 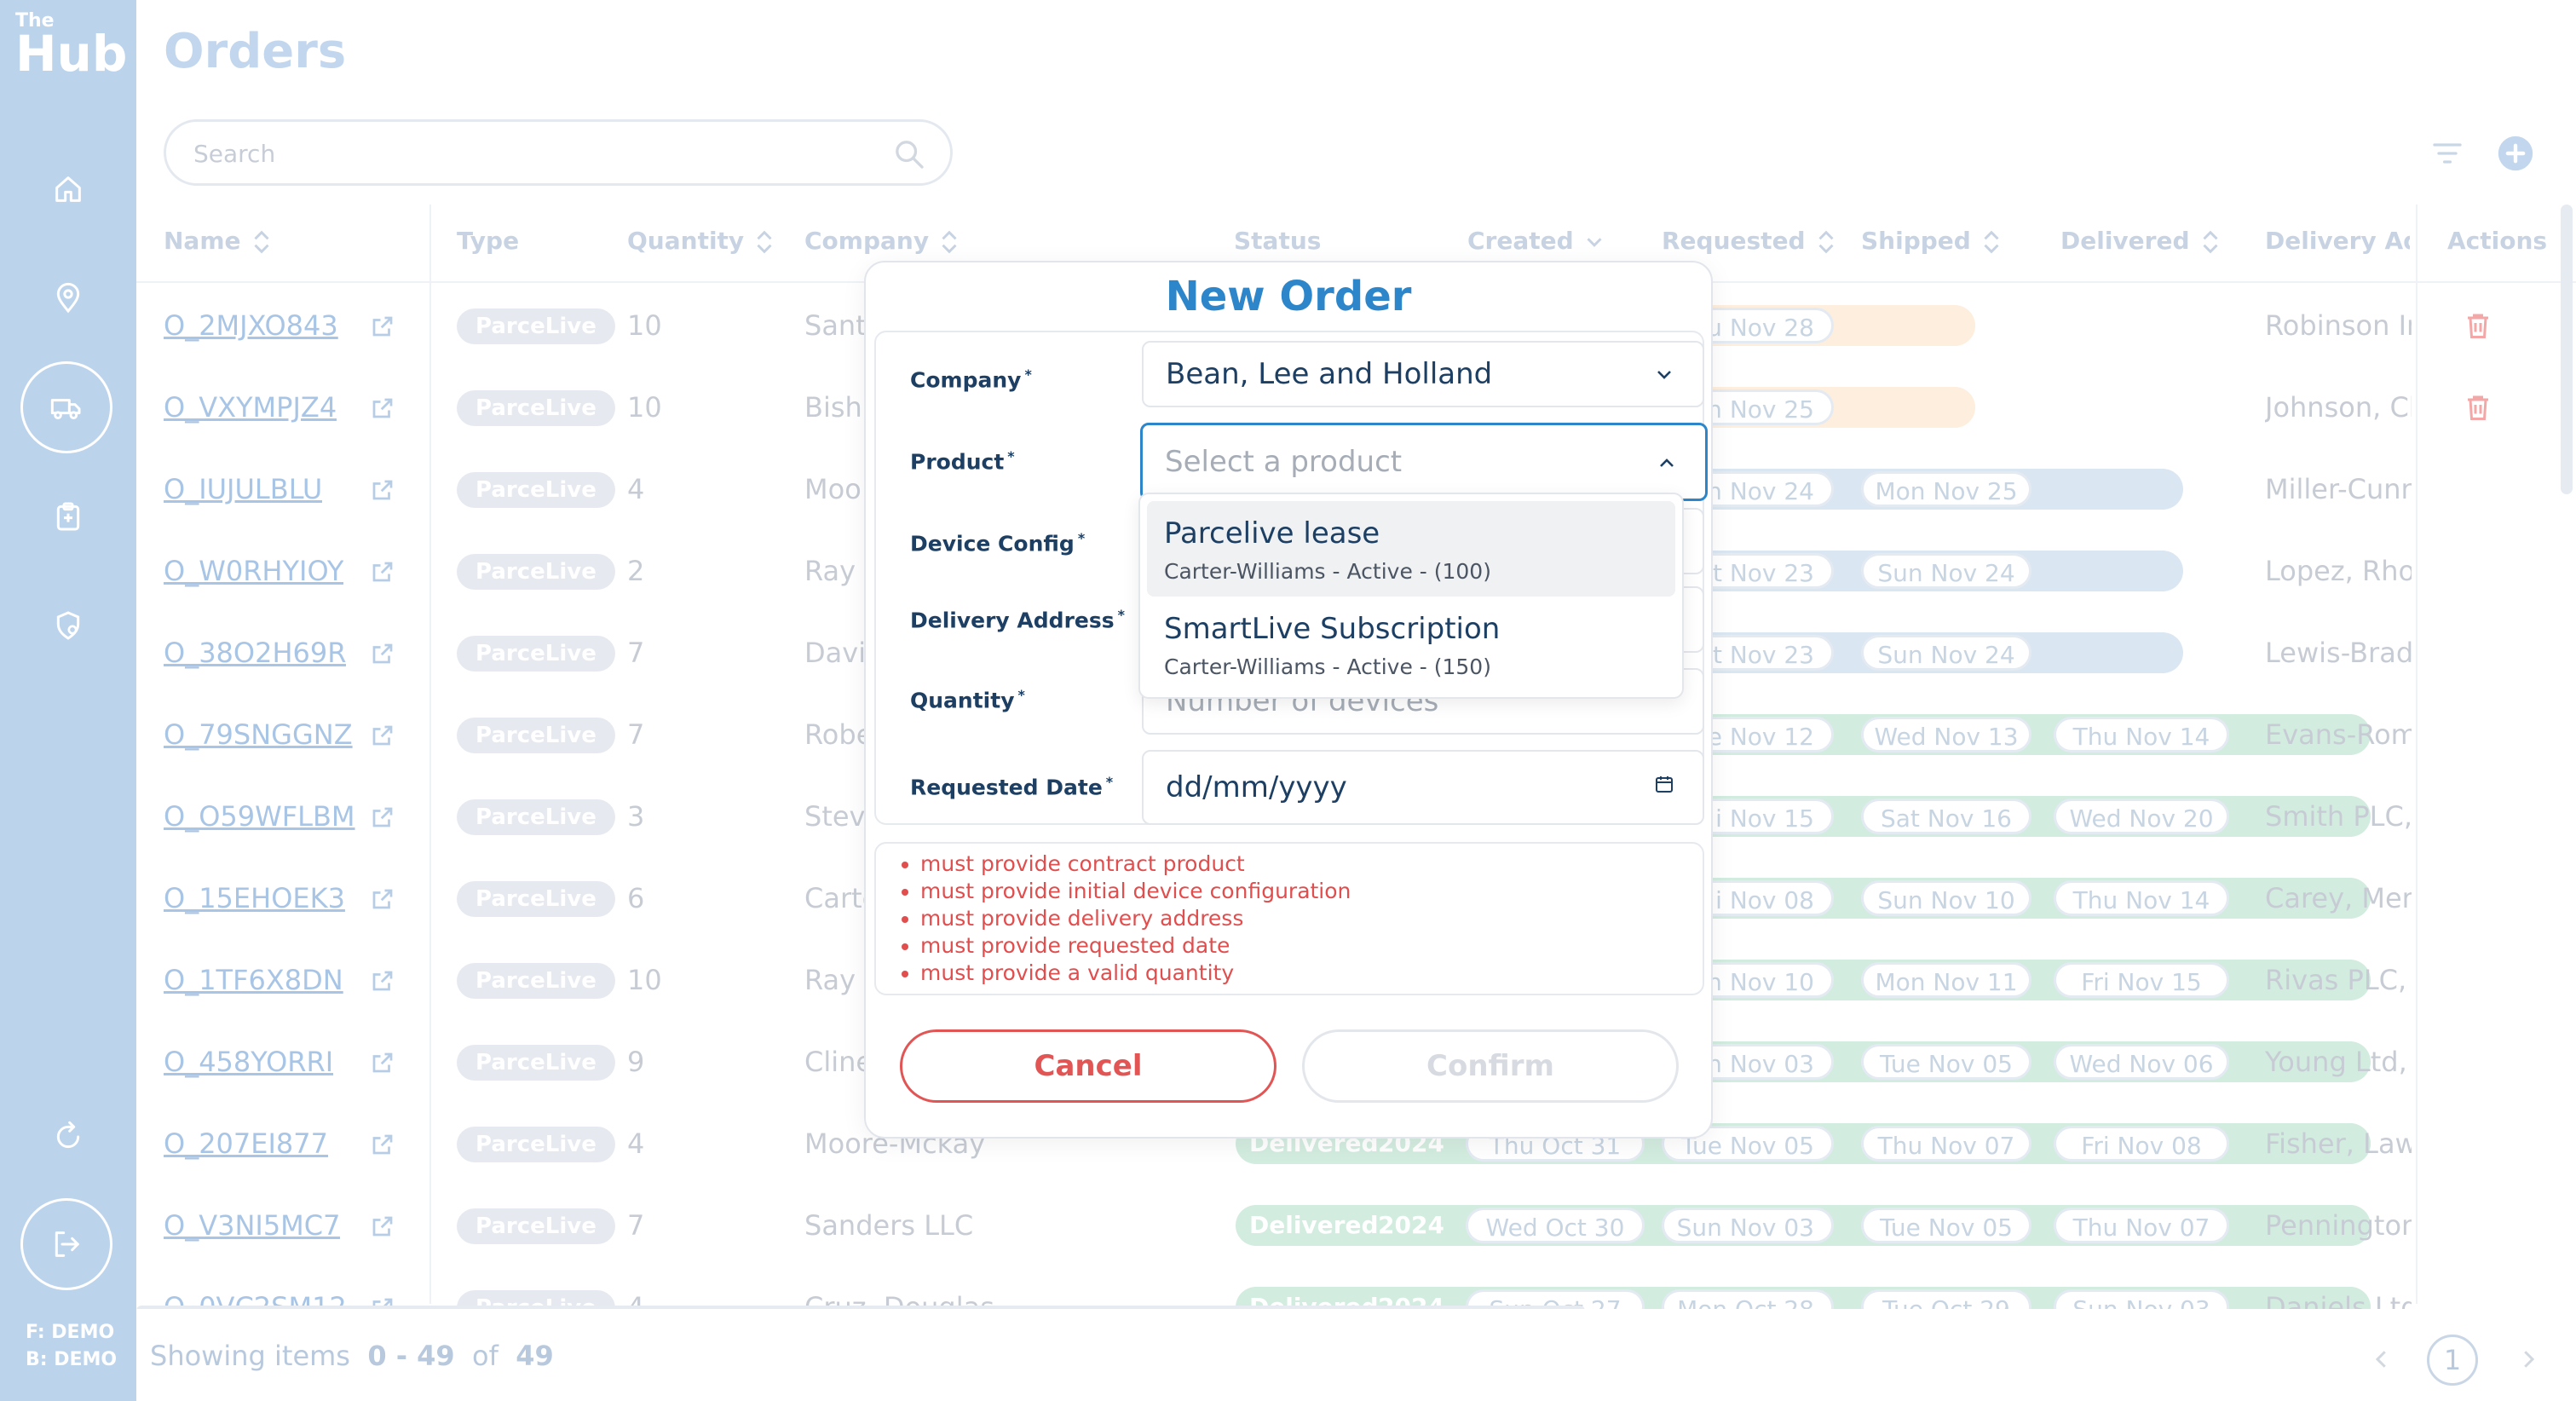 What do you see at coordinates (255, 653) in the screenshot?
I see `order-id-link: O_38O2H69R` at bounding box center [255, 653].